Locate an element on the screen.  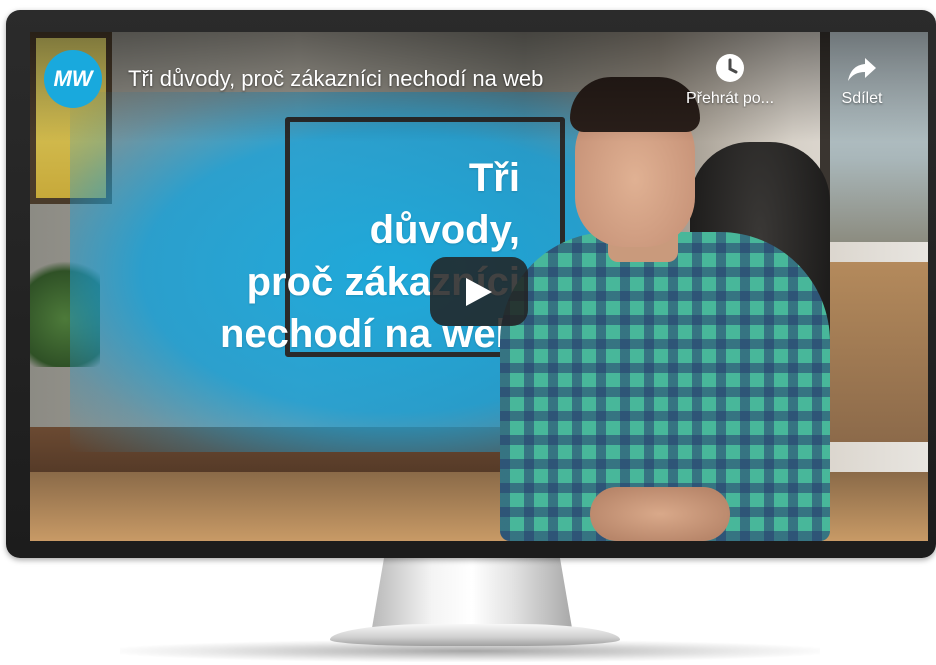
share-label: Sdílet is located at coordinates (862, 98).